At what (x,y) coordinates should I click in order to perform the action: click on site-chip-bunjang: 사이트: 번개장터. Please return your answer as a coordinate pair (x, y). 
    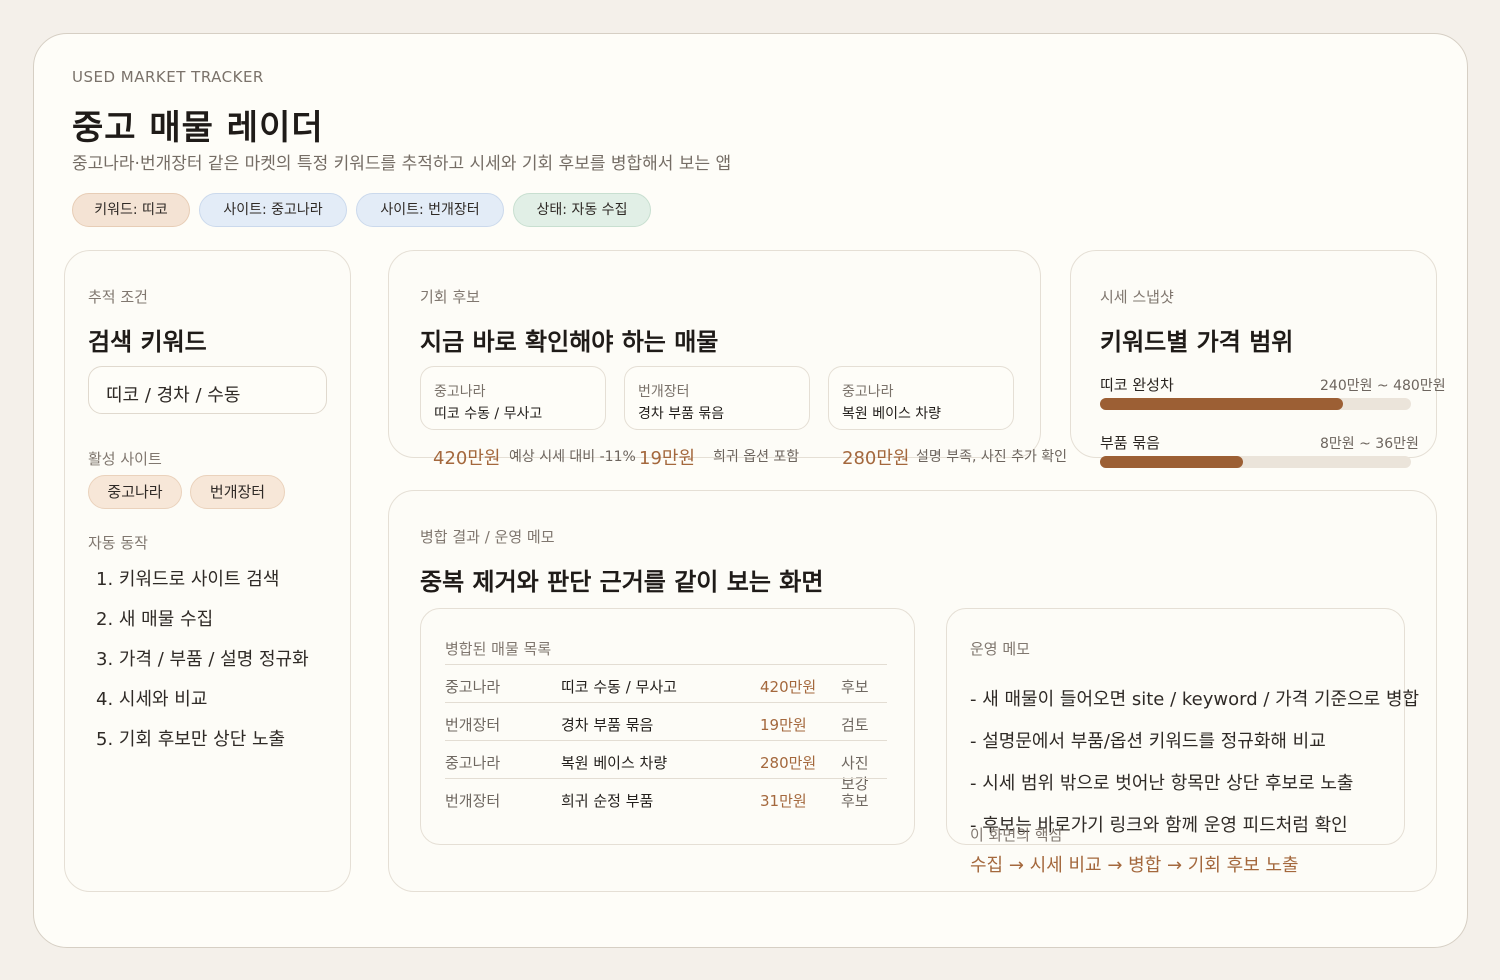
    Looking at the image, I should click on (430, 210).